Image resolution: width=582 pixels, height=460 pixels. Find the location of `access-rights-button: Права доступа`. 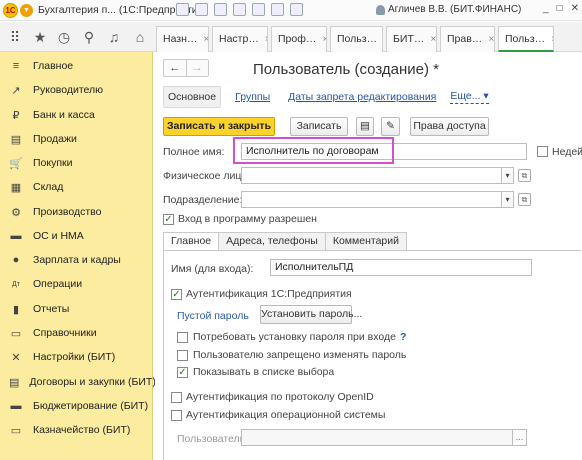

access-rights-button: Права доступа is located at coordinates (449, 126).